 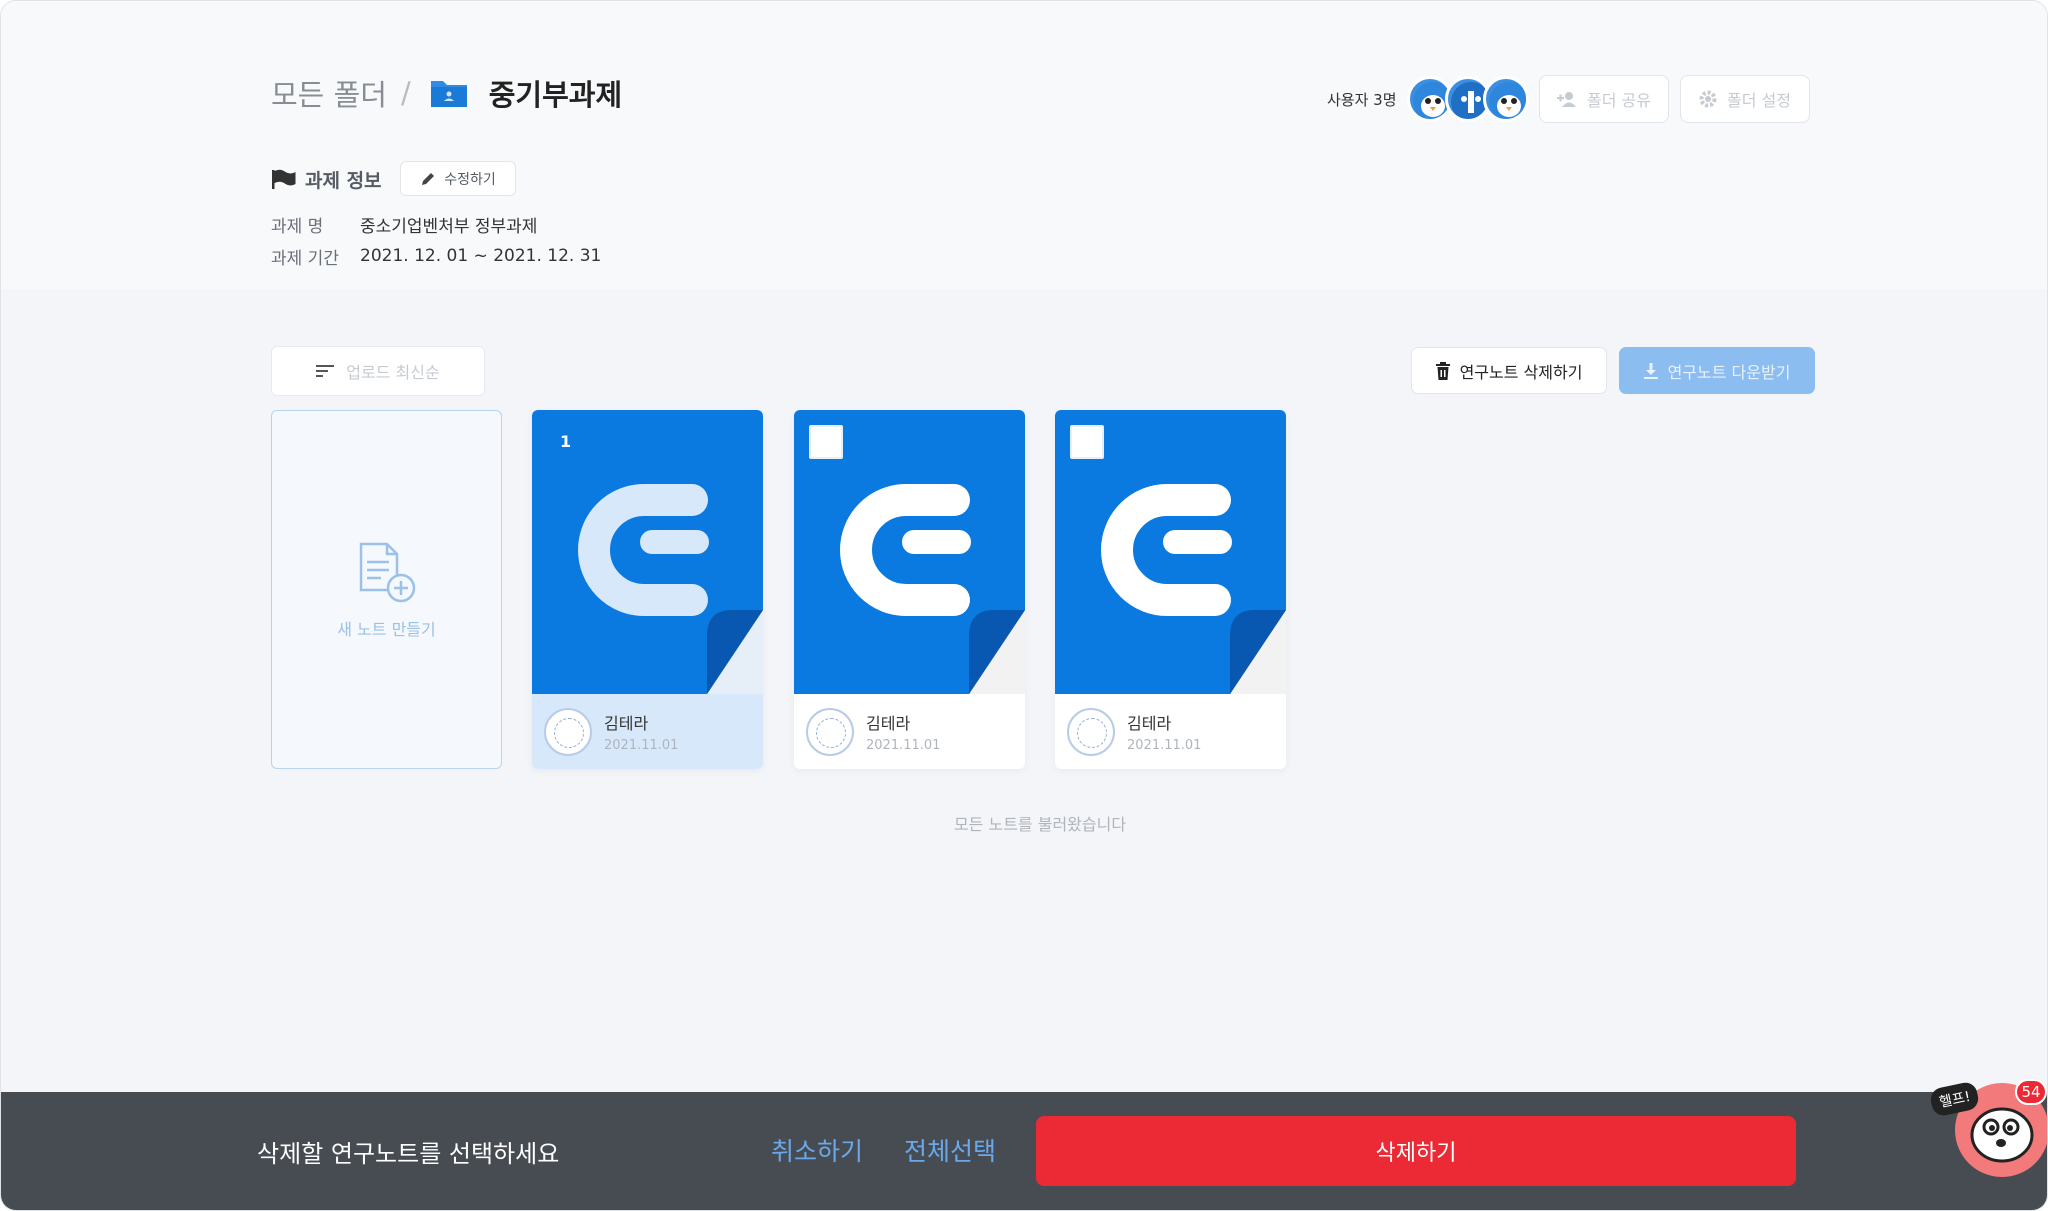 I want to click on project-name-value: 중소기업벤처부 정부과제, so click(x=449, y=226).